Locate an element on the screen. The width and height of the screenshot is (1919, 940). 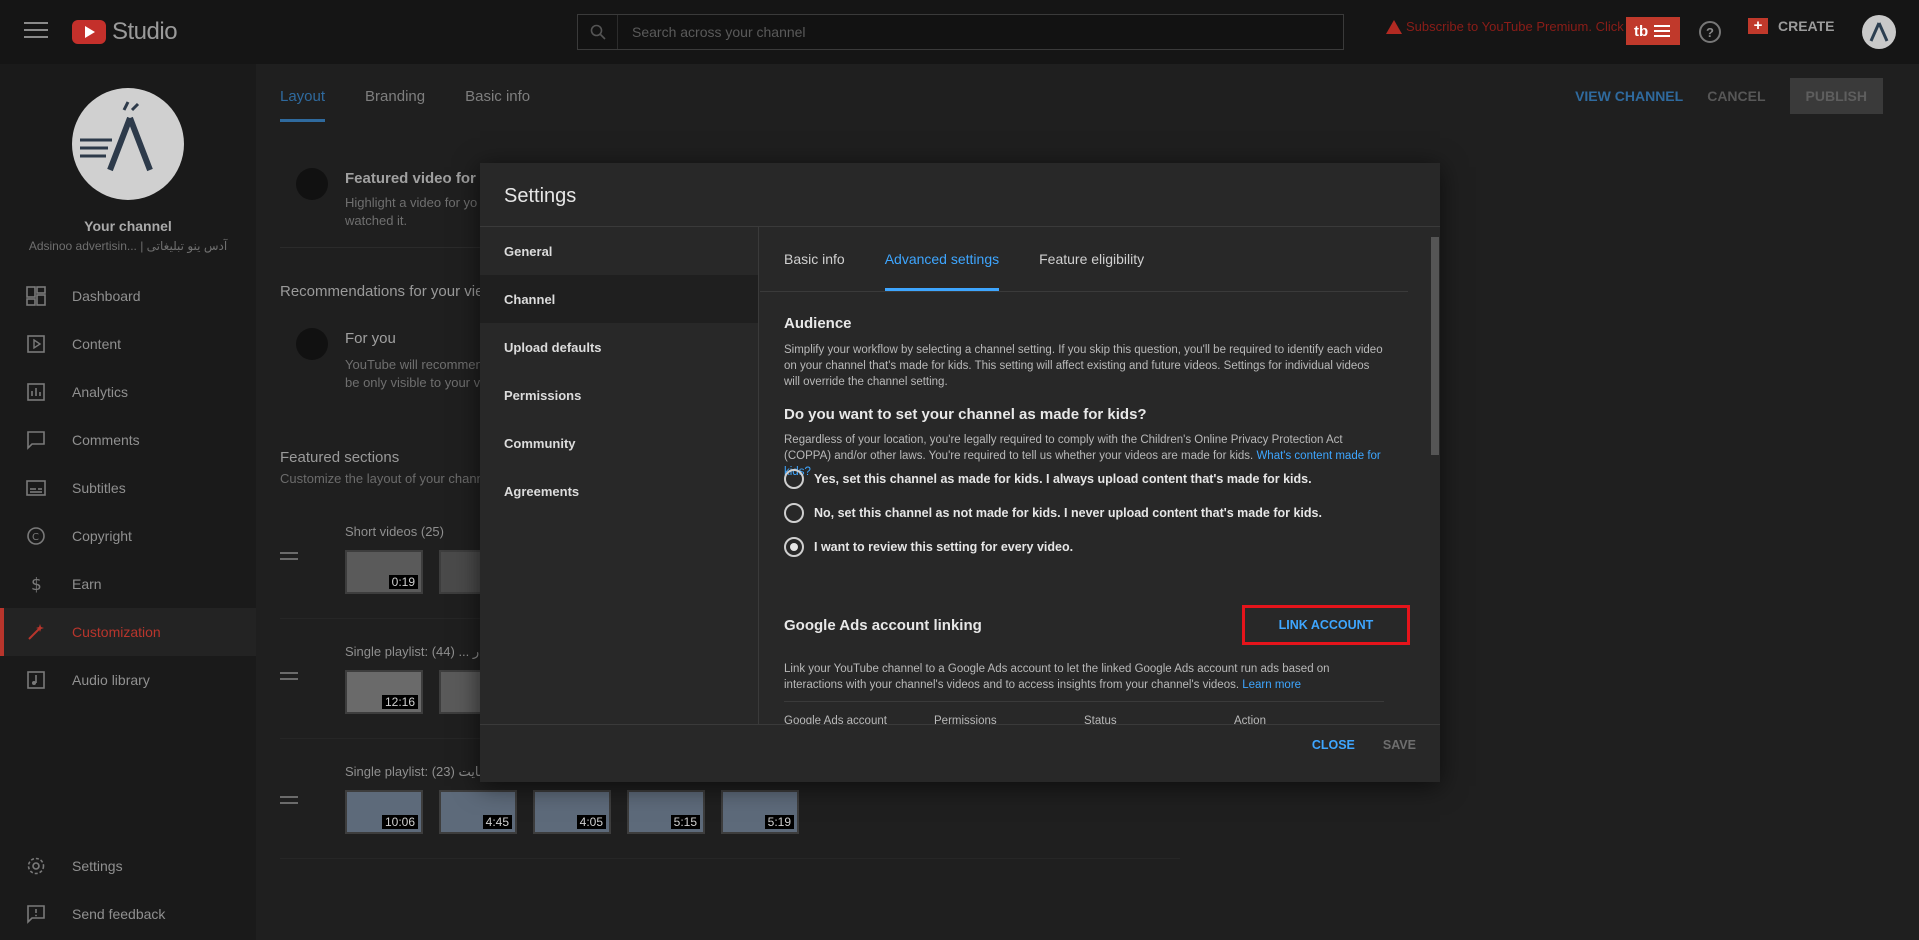
channel-avatar is located at coordinates (128, 144).